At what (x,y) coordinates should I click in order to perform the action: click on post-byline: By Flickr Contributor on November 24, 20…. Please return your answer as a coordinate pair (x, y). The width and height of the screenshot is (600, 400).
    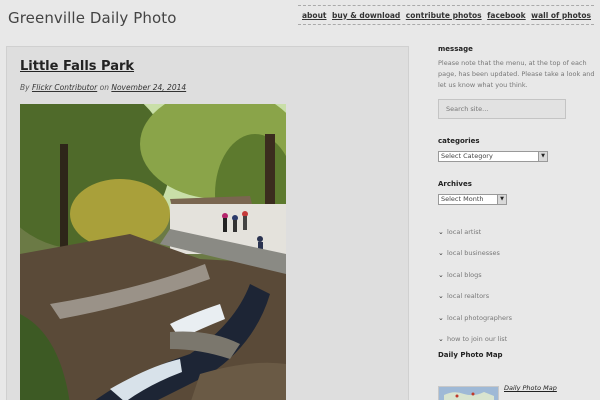
    Looking at the image, I should click on (103, 87).